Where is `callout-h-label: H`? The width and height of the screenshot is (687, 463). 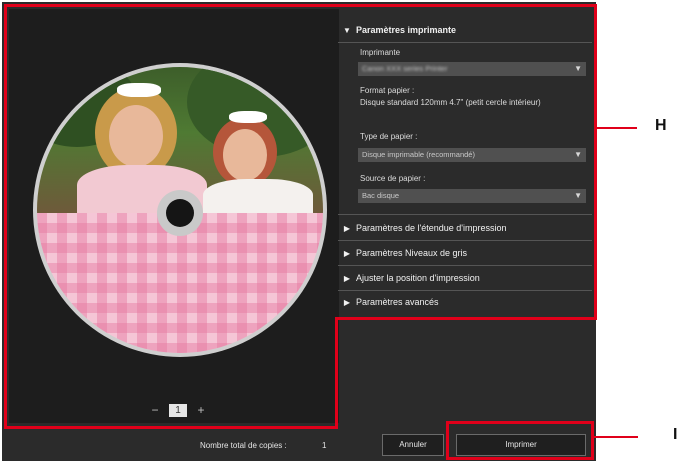 callout-h-label: H is located at coordinates (661, 125).